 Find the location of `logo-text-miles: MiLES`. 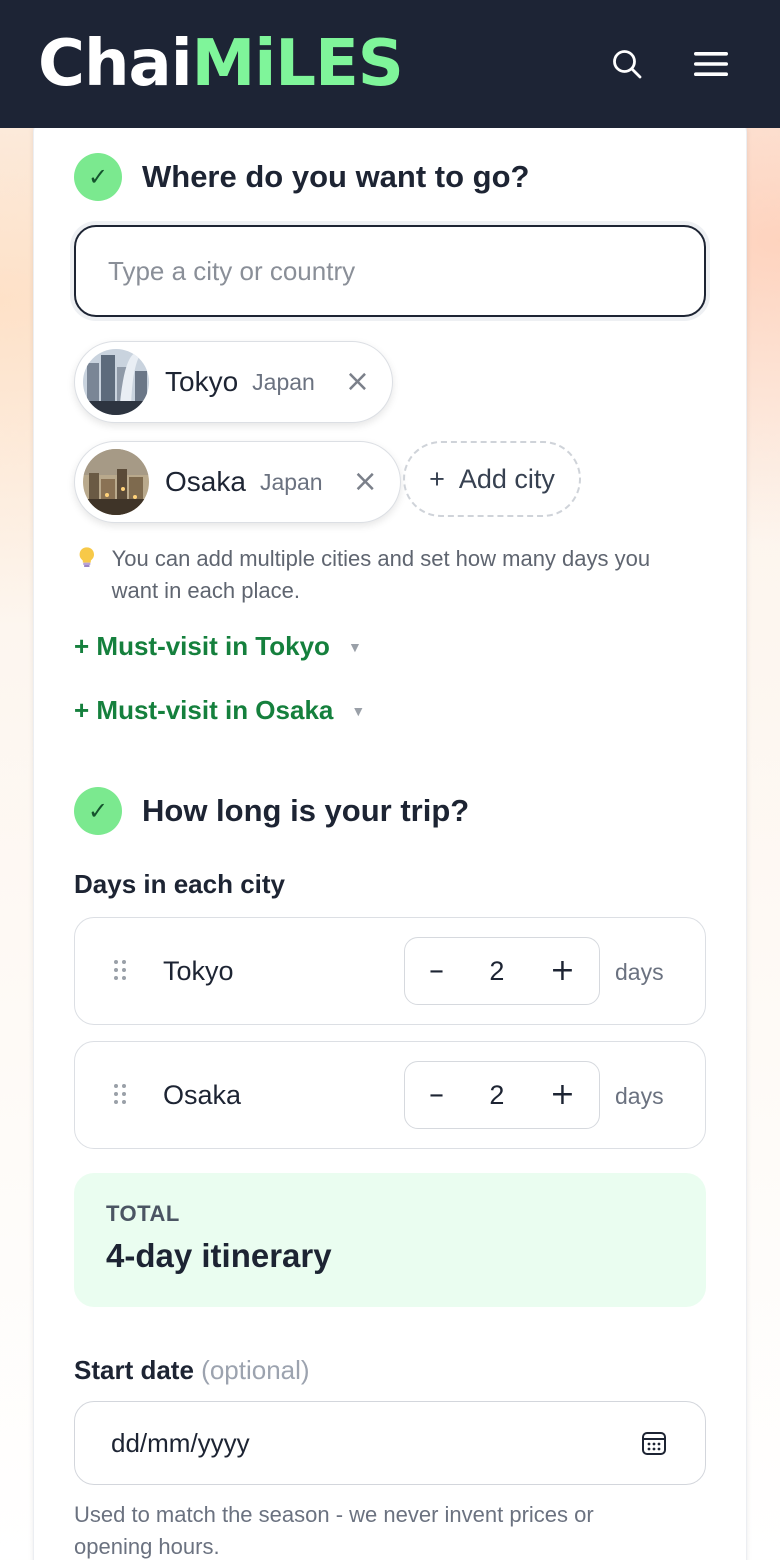

logo-text-miles: MiLES is located at coordinates (297, 64).